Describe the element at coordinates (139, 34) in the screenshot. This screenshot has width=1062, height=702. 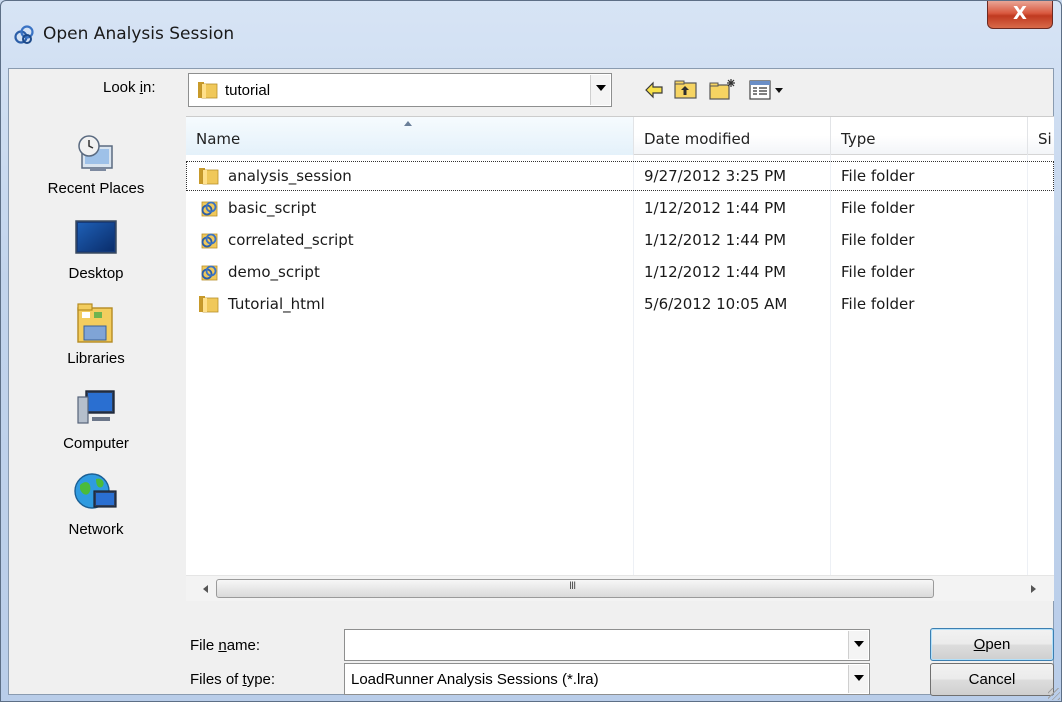
I see `window-title: Open Analysis Session` at that location.